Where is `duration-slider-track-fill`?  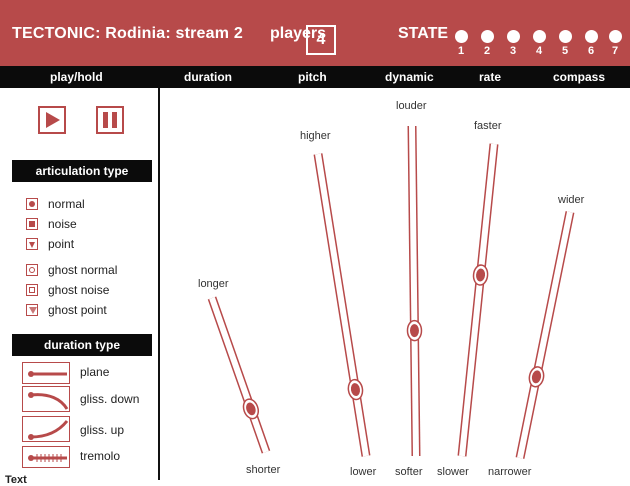
duration-slider-track-fill is located at coordinates (239, 375).